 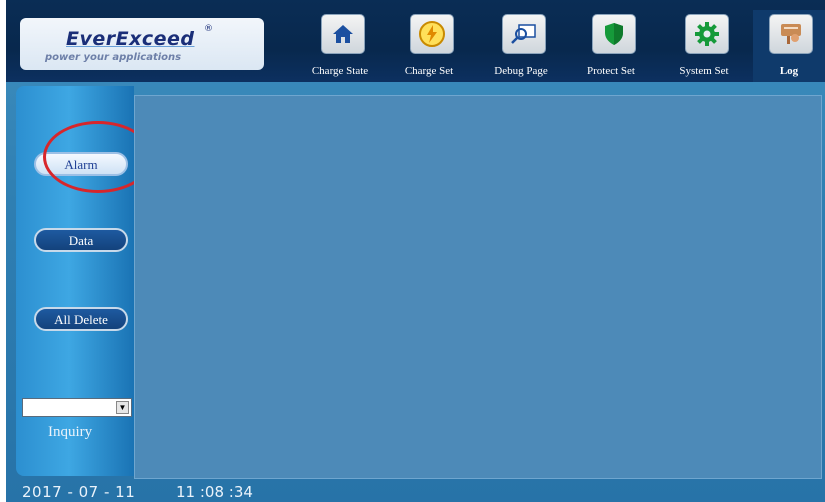 What do you see at coordinates (704, 71) in the screenshot?
I see `tab-system-set-label: System Set` at bounding box center [704, 71].